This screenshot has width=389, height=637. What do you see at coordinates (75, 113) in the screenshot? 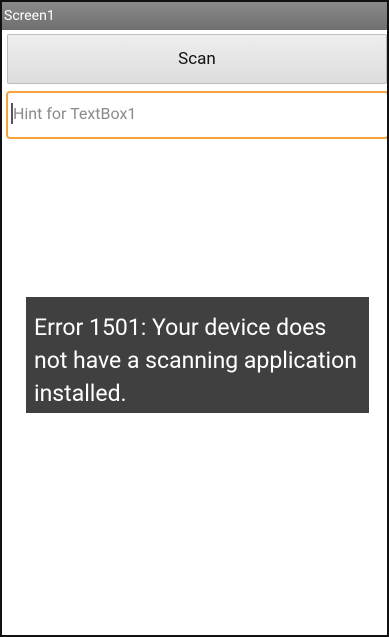
I see `textbox1-hint: Hint for TextBox1` at bounding box center [75, 113].